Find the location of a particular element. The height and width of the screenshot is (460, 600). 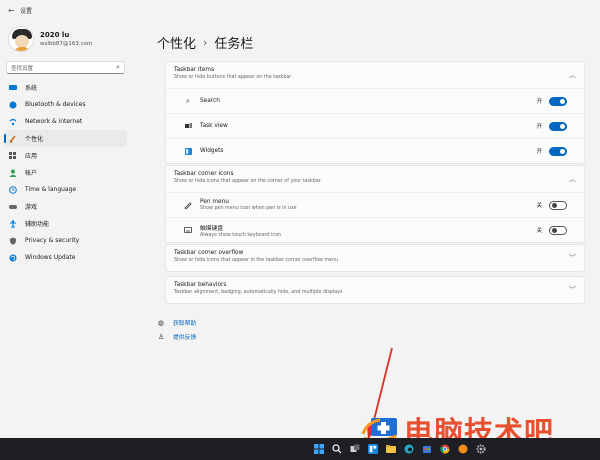

taskbar is located at coordinates (300, 449).